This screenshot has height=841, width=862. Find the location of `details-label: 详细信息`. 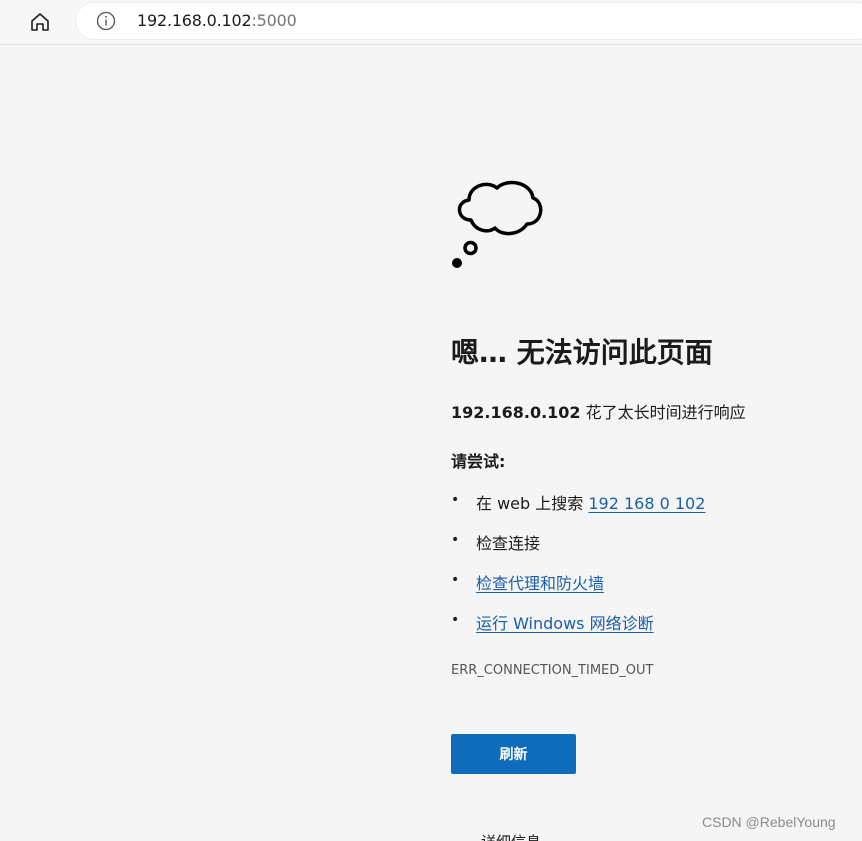

details-label: 详细信息 is located at coordinates (511, 837).